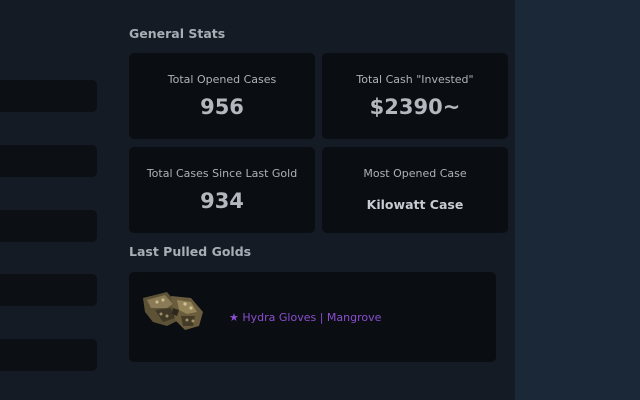 The image size is (640, 400). What do you see at coordinates (415, 107) in the screenshot?
I see `stat-value: $2390~` at bounding box center [415, 107].